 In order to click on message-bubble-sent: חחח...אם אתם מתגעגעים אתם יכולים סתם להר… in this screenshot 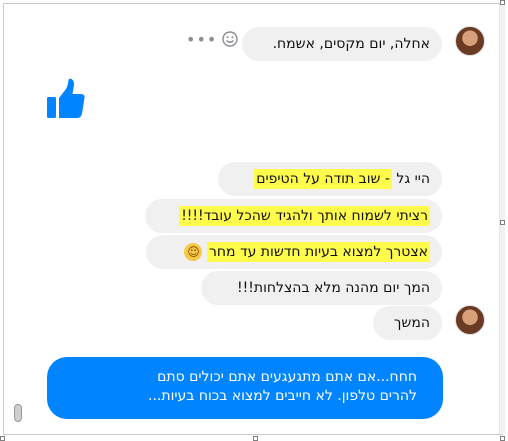, I will do `click(245, 388)`.